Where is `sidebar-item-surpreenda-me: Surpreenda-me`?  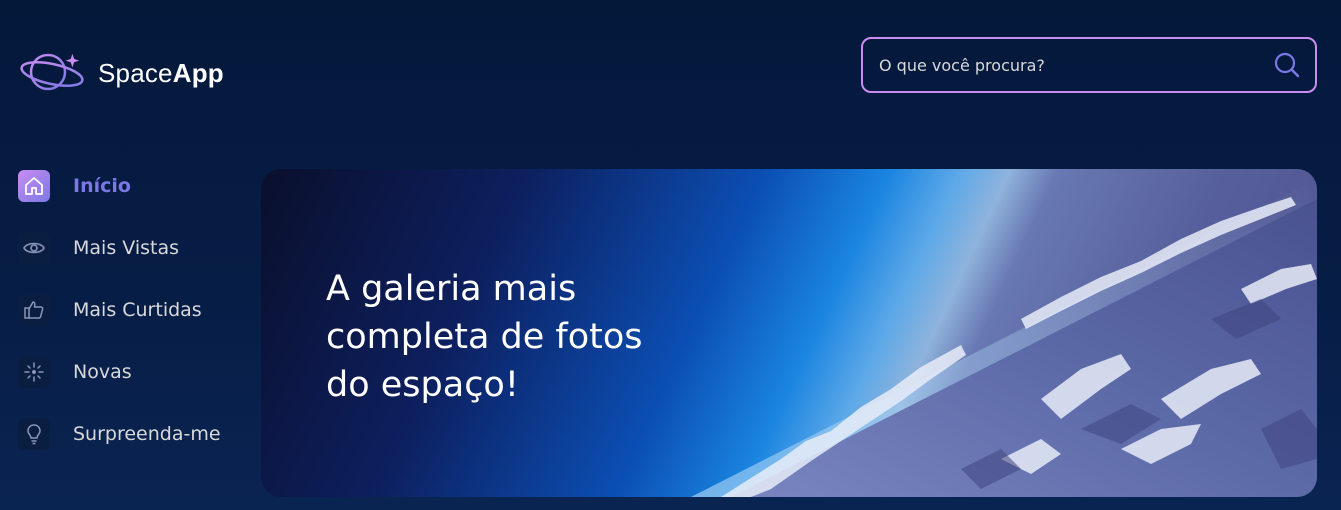
sidebar-item-surpreenda-me: Surpreenda-me is located at coordinates (128, 434).